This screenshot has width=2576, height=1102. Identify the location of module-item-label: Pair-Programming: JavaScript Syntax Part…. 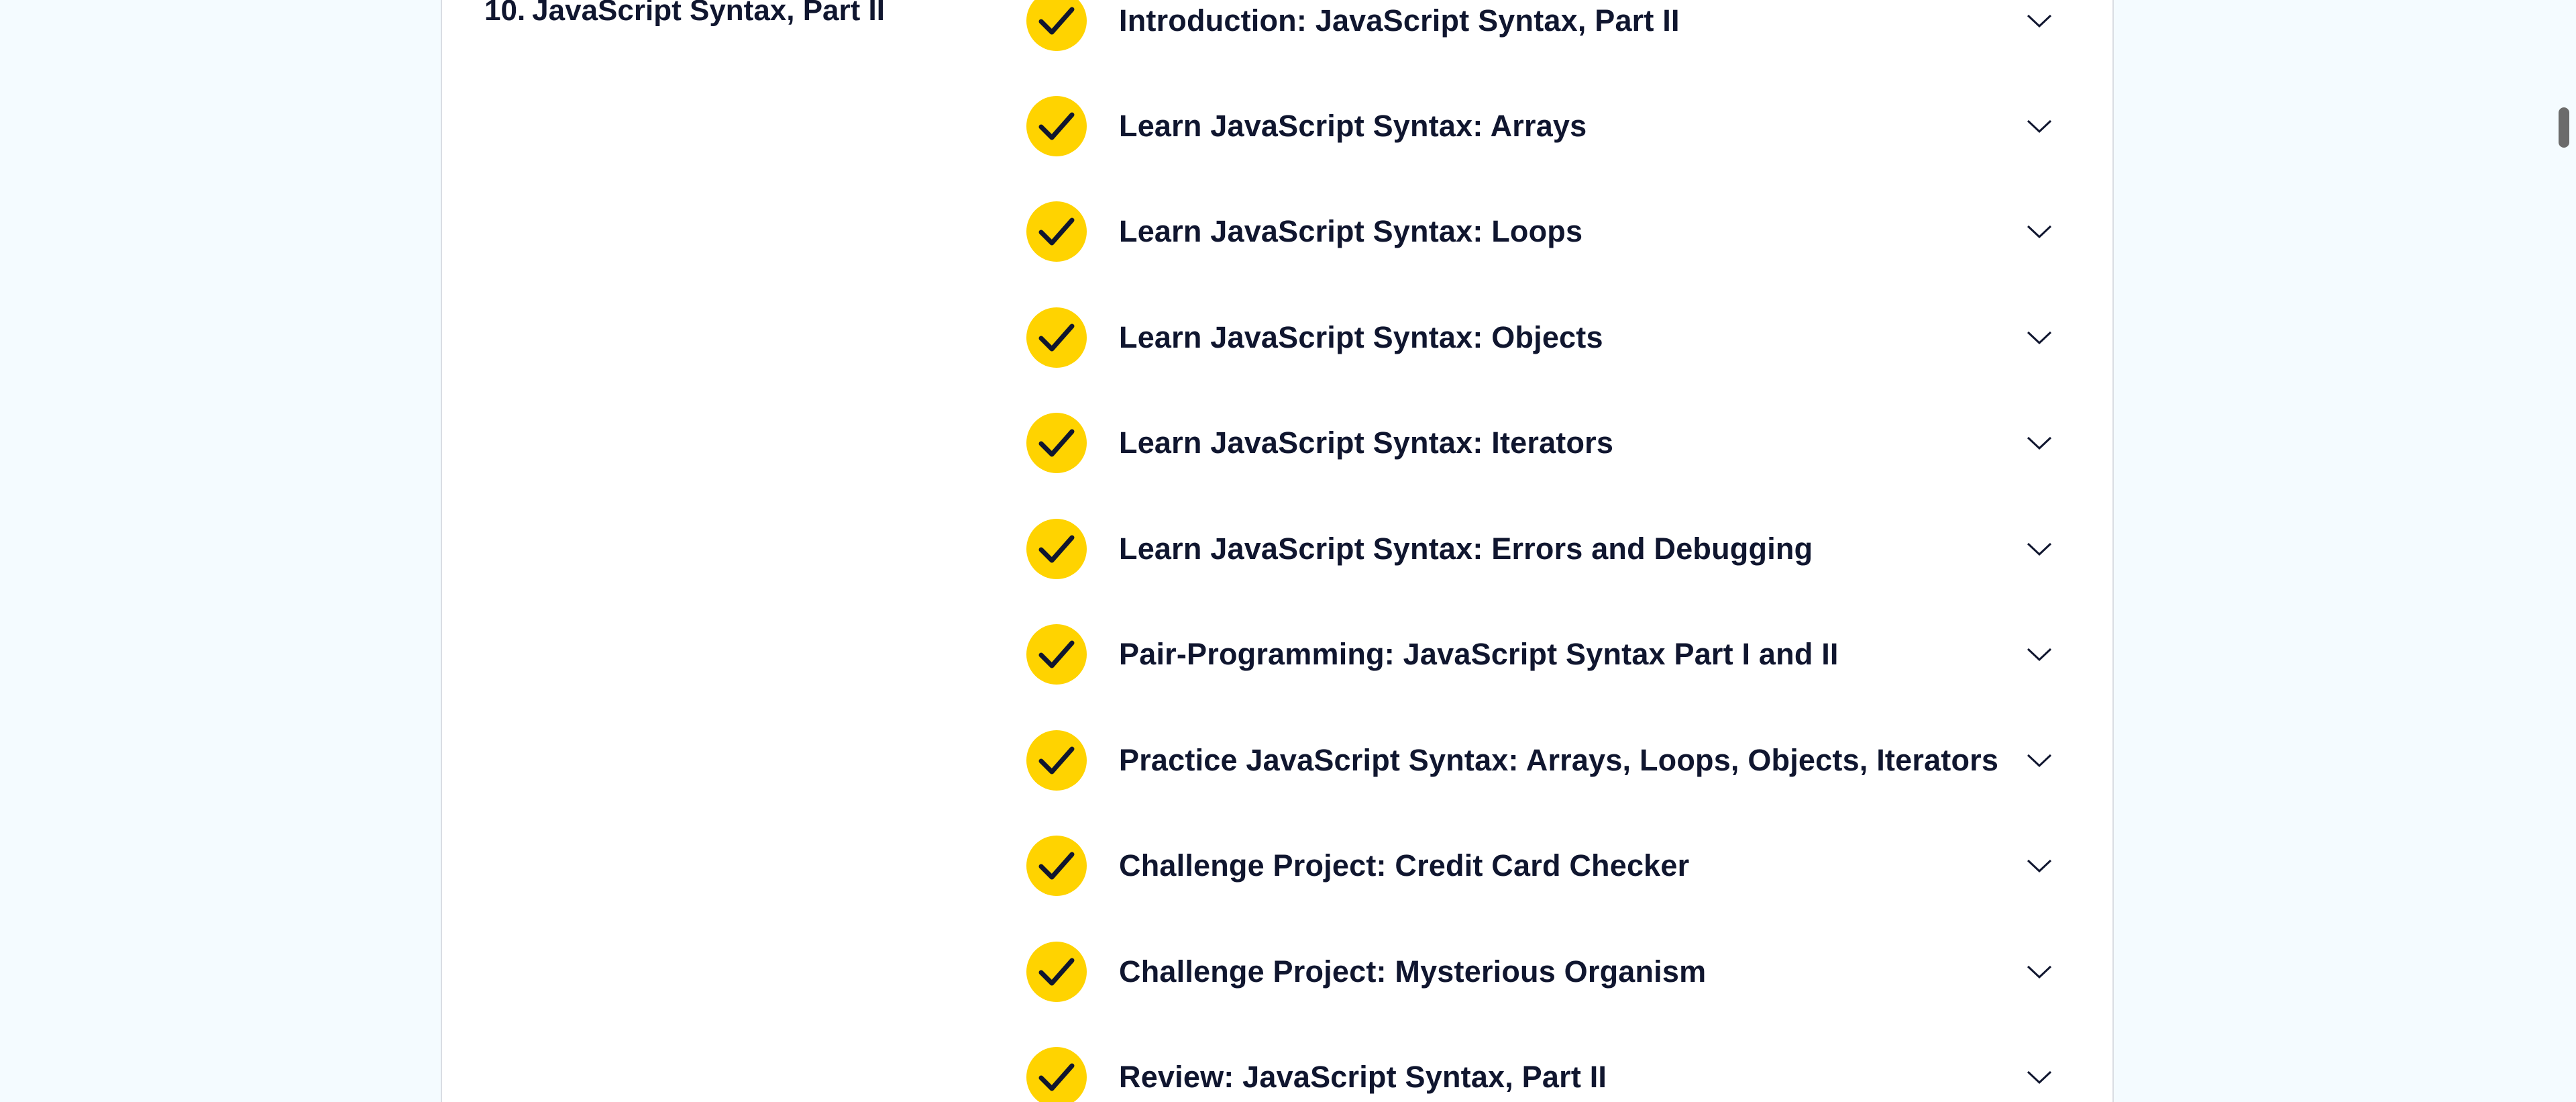
(1479, 654).